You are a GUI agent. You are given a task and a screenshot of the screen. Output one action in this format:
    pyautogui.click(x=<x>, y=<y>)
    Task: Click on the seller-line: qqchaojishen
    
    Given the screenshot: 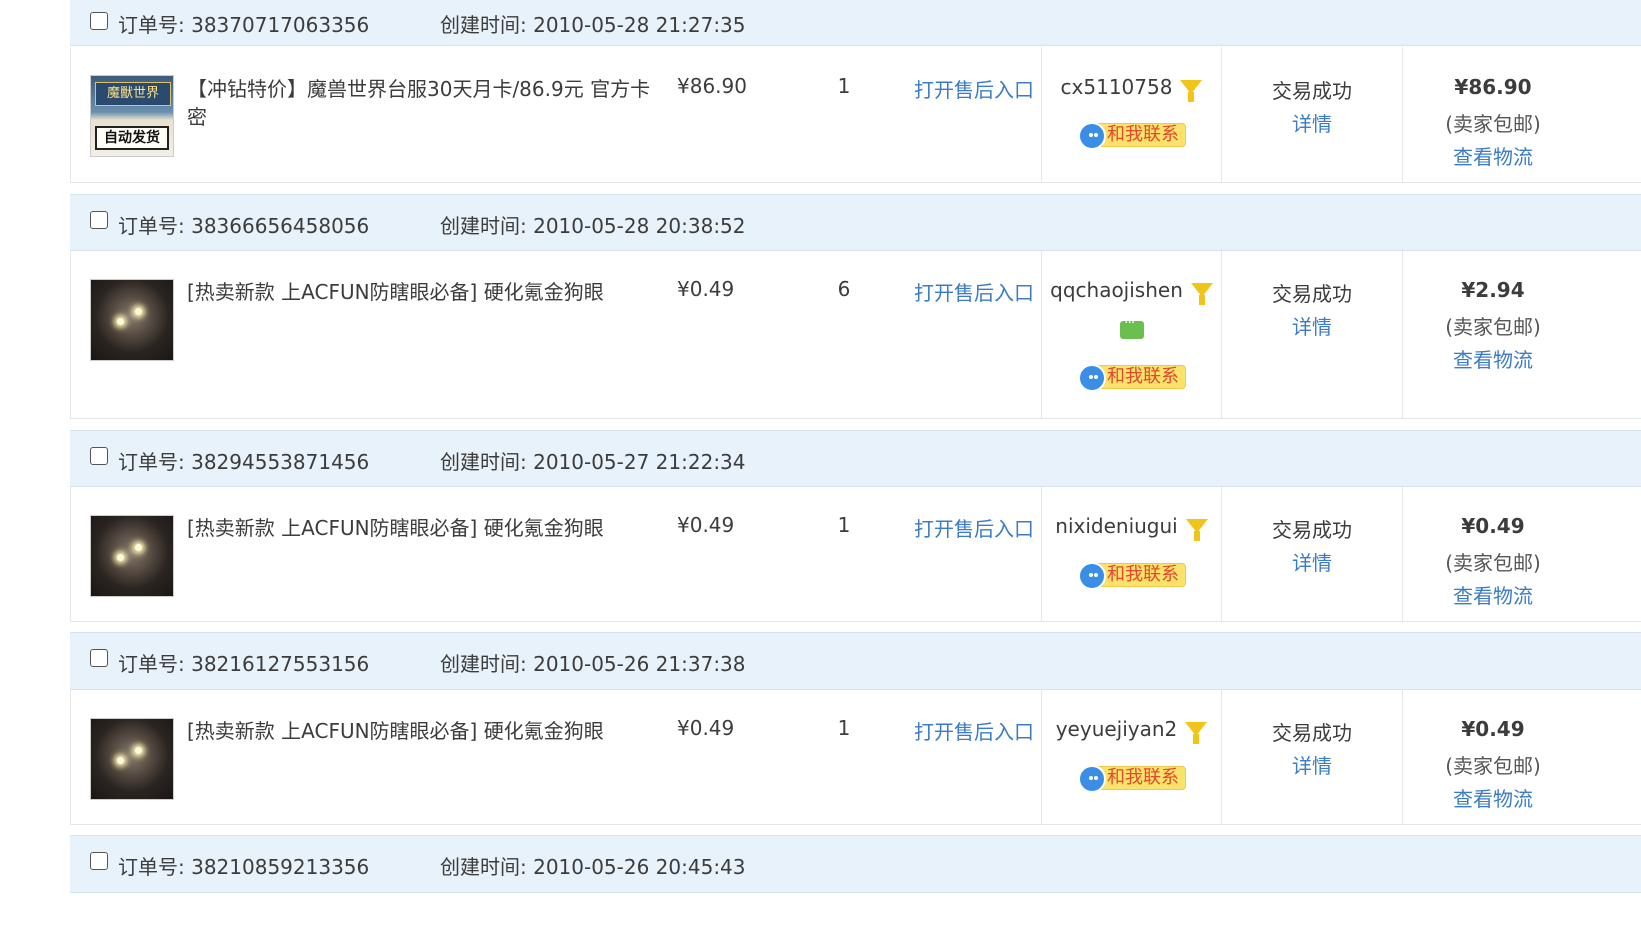 What is the action you would take?
    pyautogui.click(x=1131, y=291)
    